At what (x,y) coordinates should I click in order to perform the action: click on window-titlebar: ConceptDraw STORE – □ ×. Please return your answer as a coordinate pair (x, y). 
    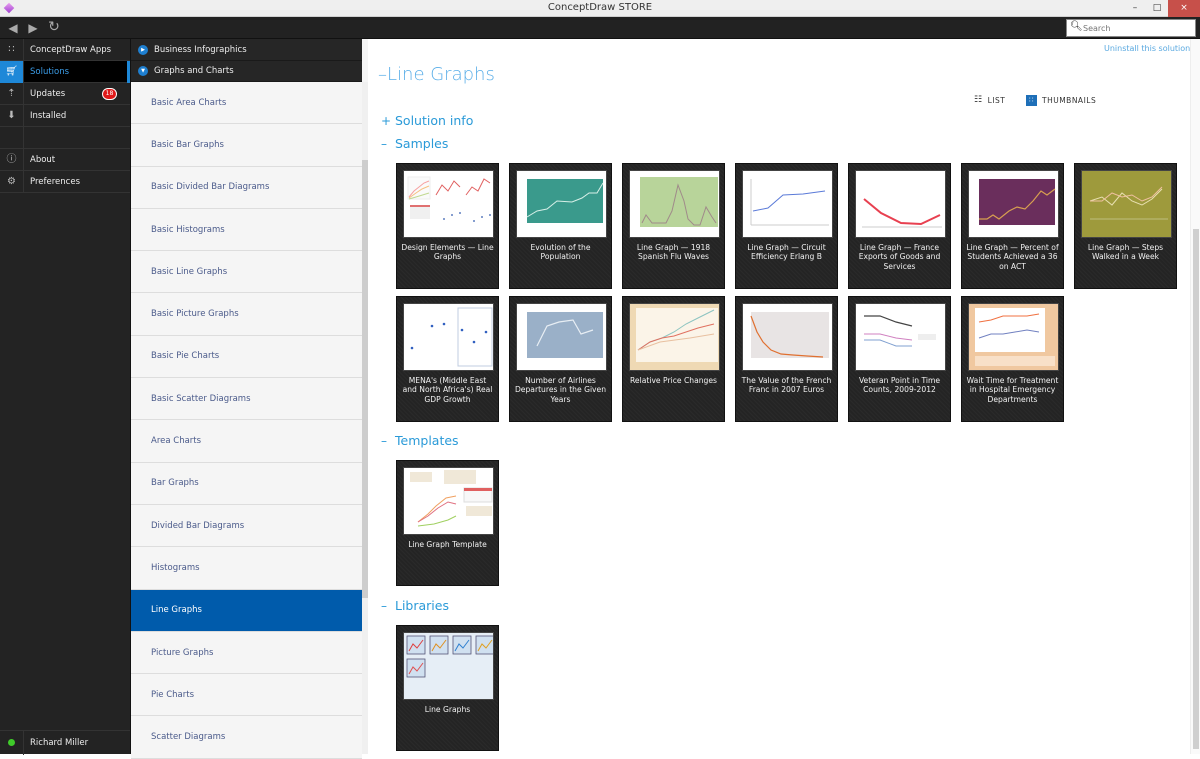
    Looking at the image, I should click on (600, 8).